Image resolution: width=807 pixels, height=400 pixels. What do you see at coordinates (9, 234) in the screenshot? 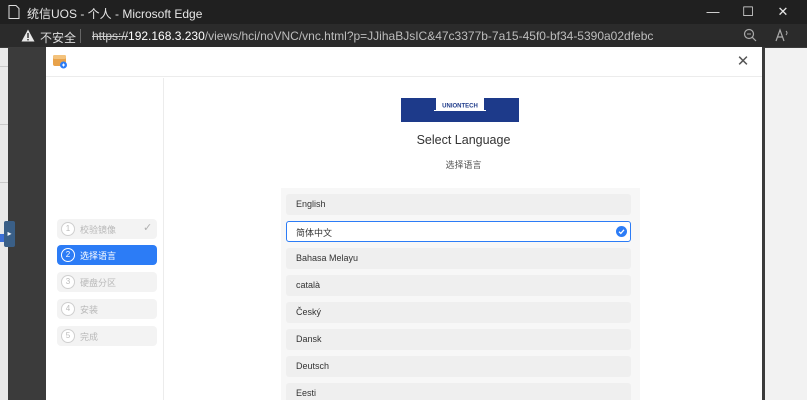
I see `novnc-sidebar-handle: ▸` at bounding box center [9, 234].